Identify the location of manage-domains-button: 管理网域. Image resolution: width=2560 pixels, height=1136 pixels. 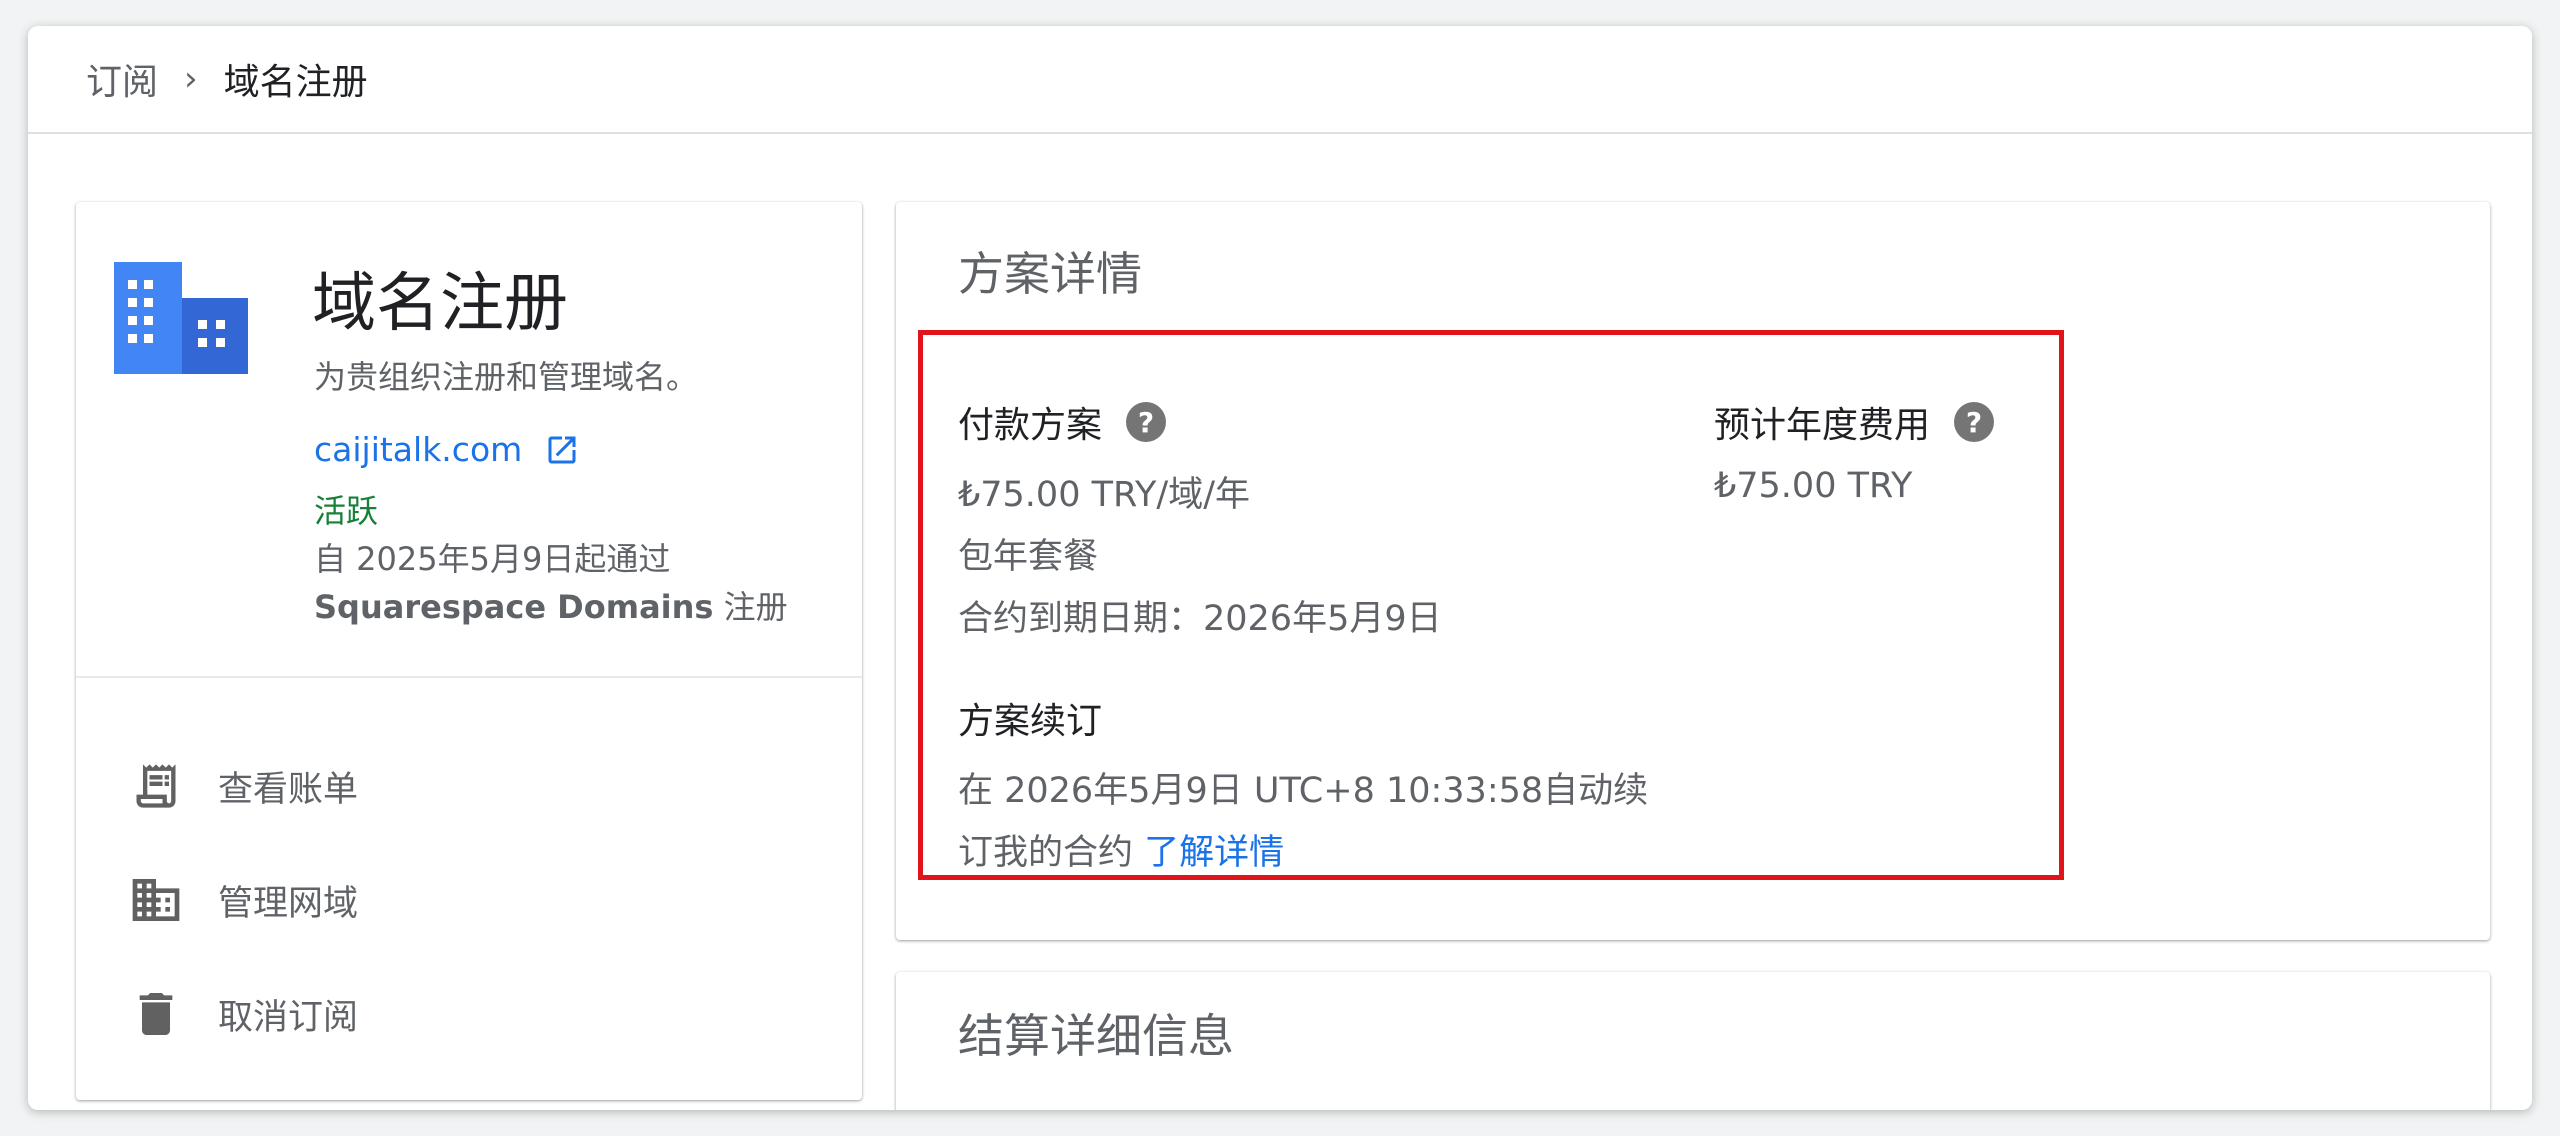
(469, 900).